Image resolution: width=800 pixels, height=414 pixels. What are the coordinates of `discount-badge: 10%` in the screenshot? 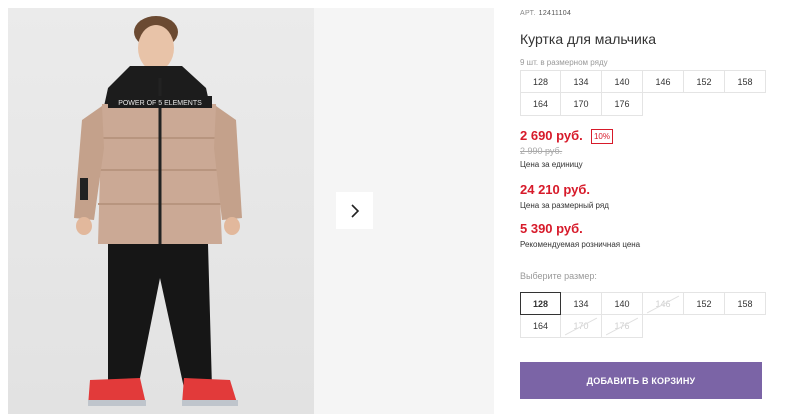 It's located at (602, 136).